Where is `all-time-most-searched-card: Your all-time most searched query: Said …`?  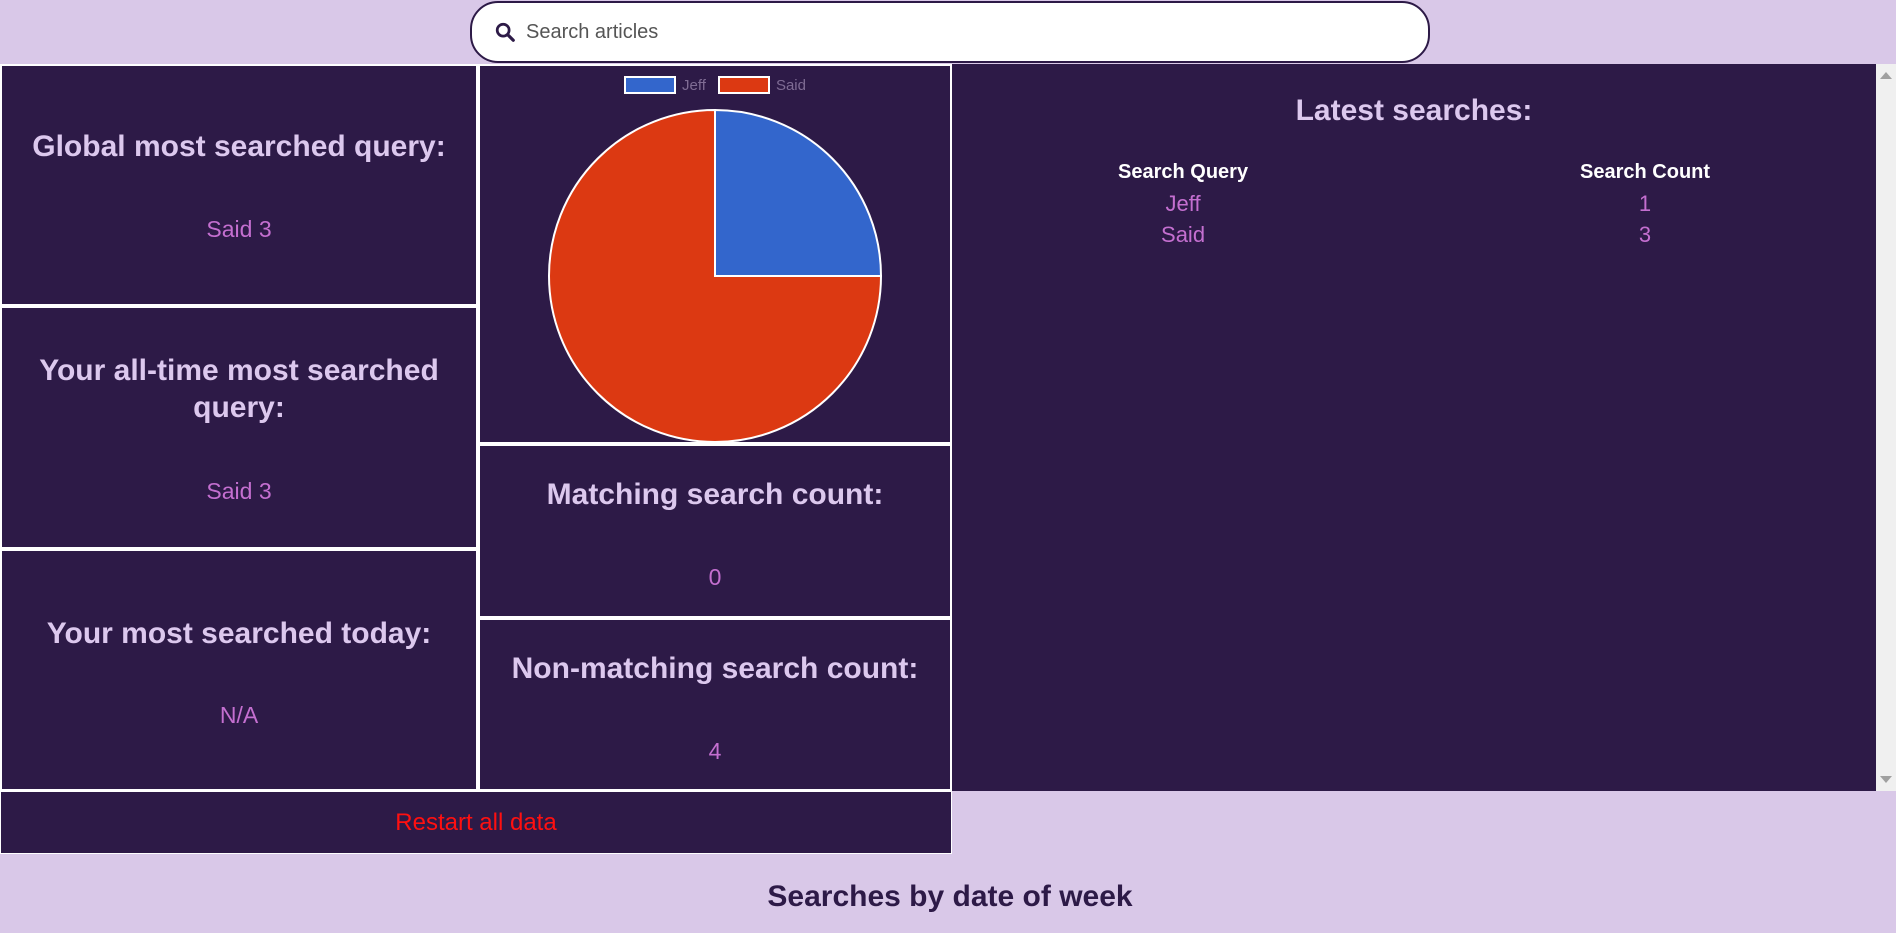
all-time-most-searched-card: Your all-time most searched query: Said … is located at coordinates (239, 427).